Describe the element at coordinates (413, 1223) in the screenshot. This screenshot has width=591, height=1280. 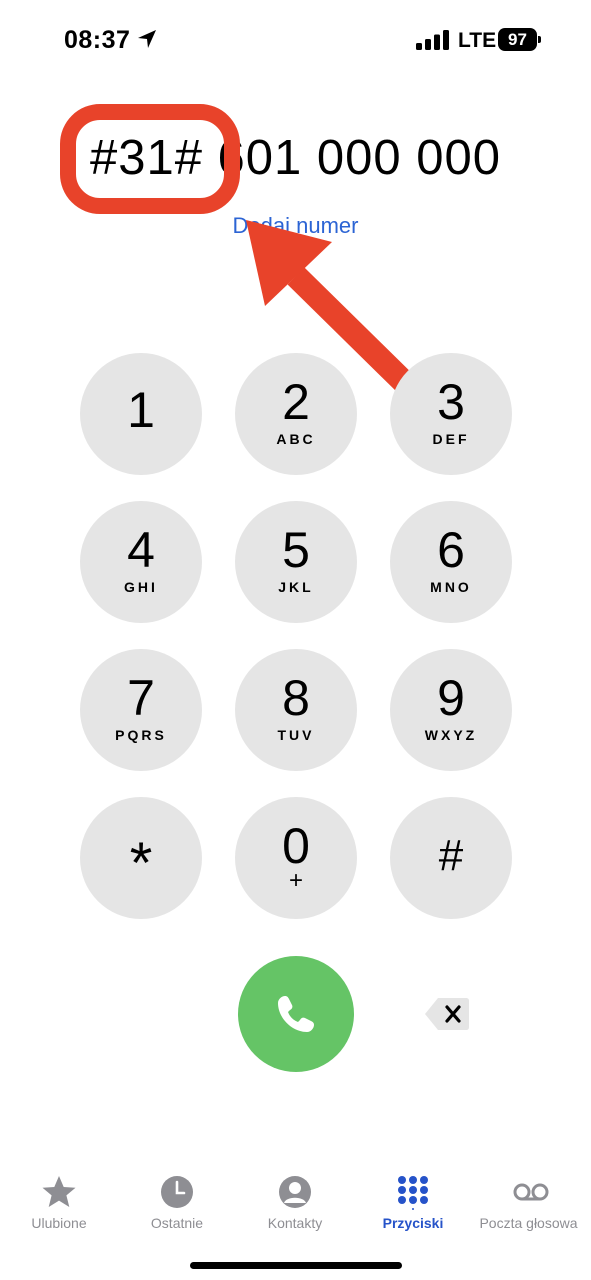
I see `tab-label: Przyciski` at that location.